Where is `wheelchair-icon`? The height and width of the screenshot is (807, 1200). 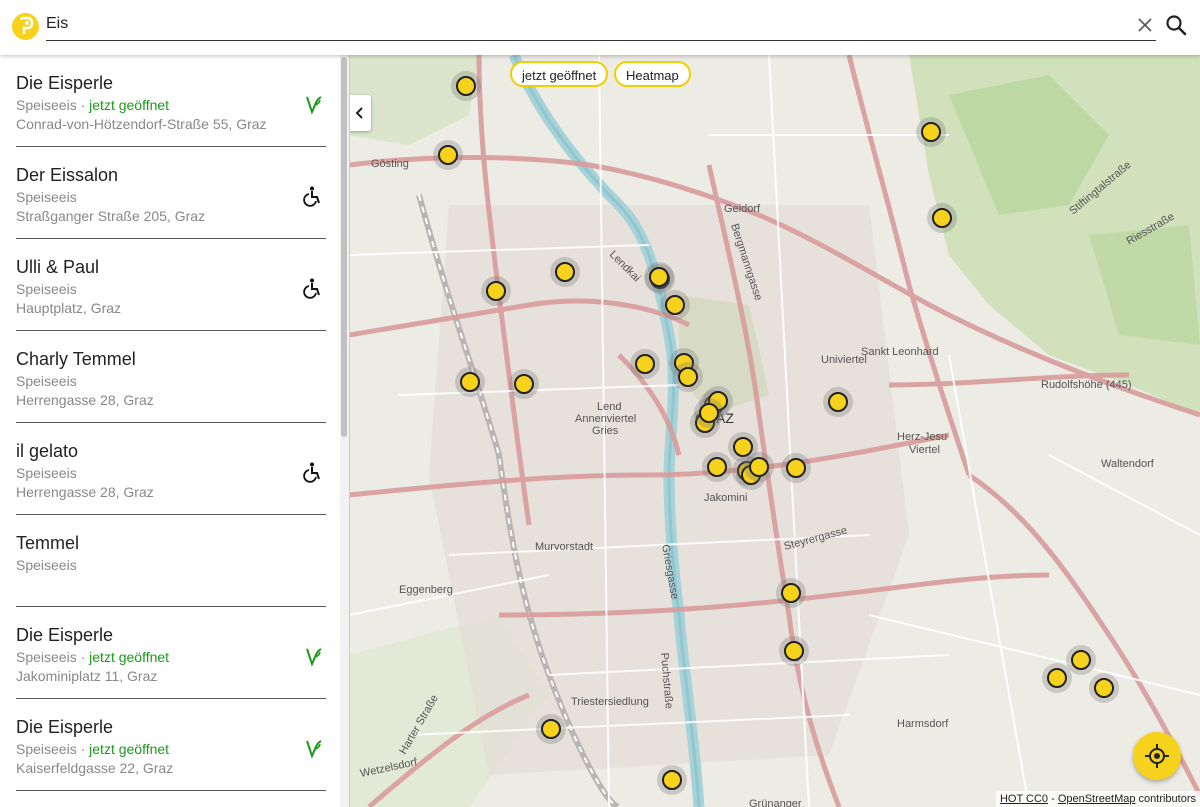 wheelchair-icon is located at coordinates (311, 288).